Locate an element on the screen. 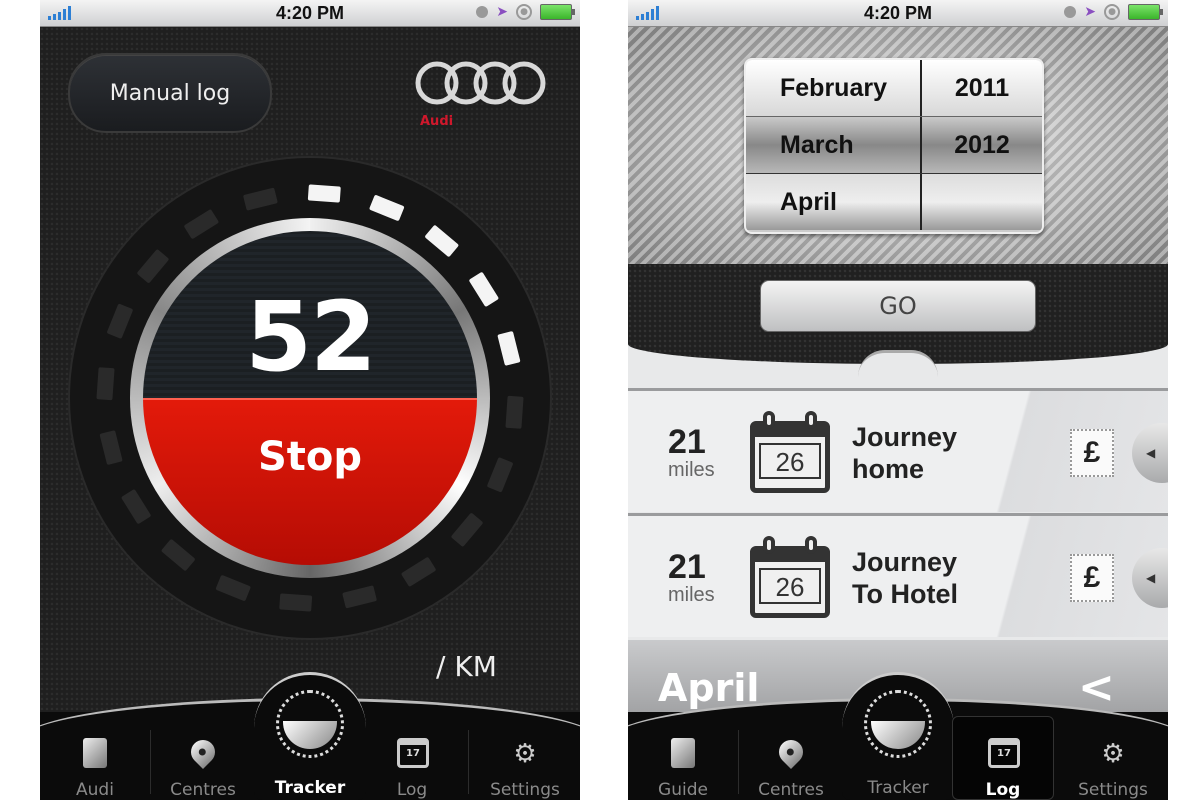  month-year-picker: February 2011 March 2012 April is located at coordinates (894, 146).